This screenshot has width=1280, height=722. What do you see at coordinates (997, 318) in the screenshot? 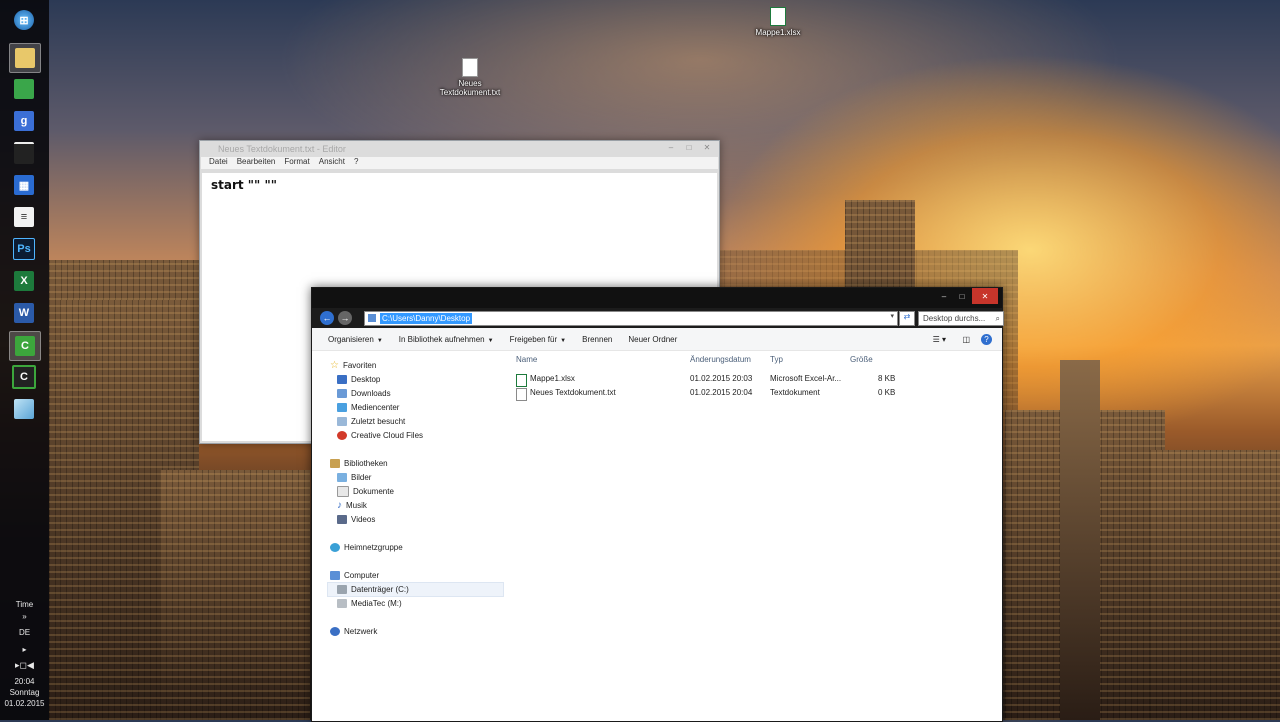
I see `search-icon: ⌕` at bounding box center [997, 318].